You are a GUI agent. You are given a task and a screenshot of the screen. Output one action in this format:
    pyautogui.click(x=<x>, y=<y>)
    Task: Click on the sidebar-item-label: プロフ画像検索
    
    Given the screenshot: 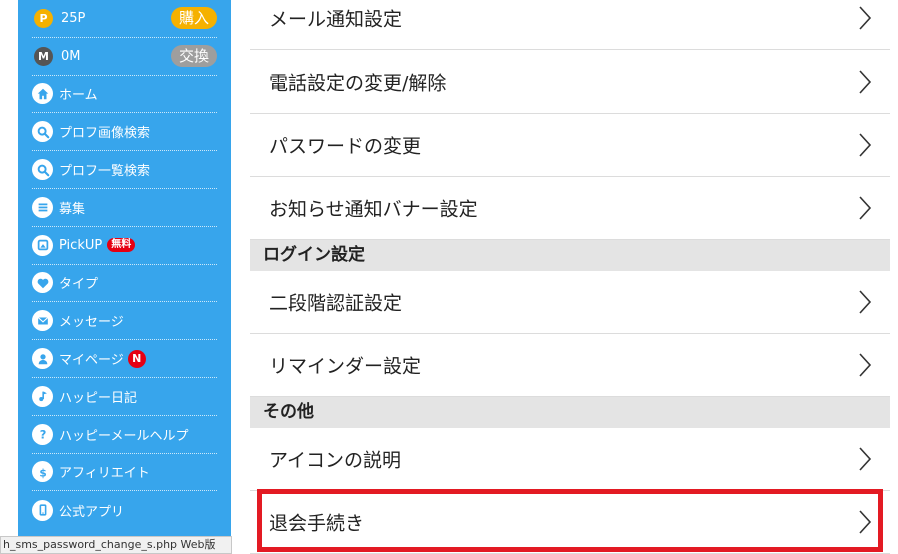 What is the action you would take?
    pyautogui.click(x=105, y=134)
    